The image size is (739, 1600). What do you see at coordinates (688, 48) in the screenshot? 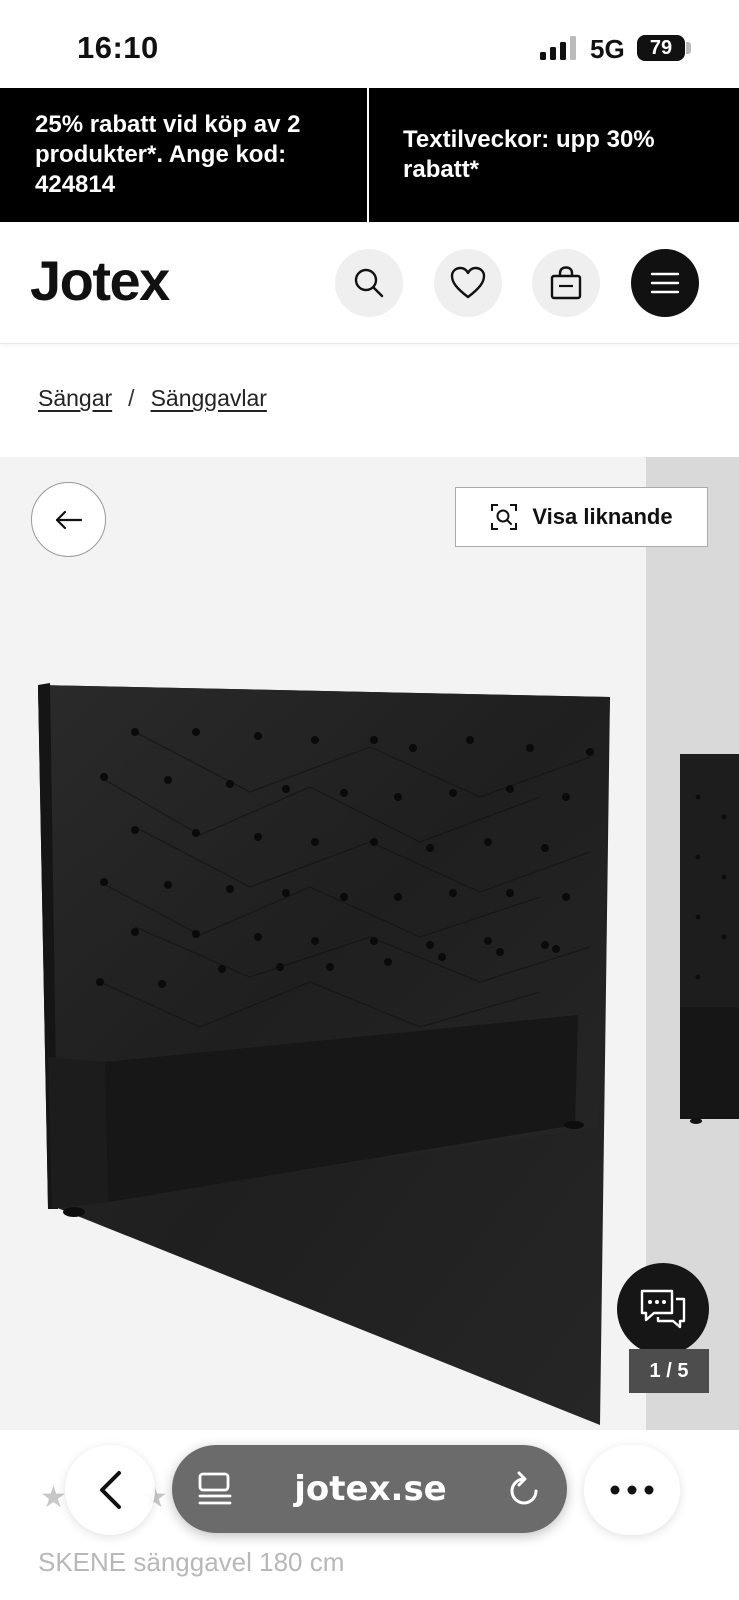
I see `battery-tip` at bounding box center [688, 48].